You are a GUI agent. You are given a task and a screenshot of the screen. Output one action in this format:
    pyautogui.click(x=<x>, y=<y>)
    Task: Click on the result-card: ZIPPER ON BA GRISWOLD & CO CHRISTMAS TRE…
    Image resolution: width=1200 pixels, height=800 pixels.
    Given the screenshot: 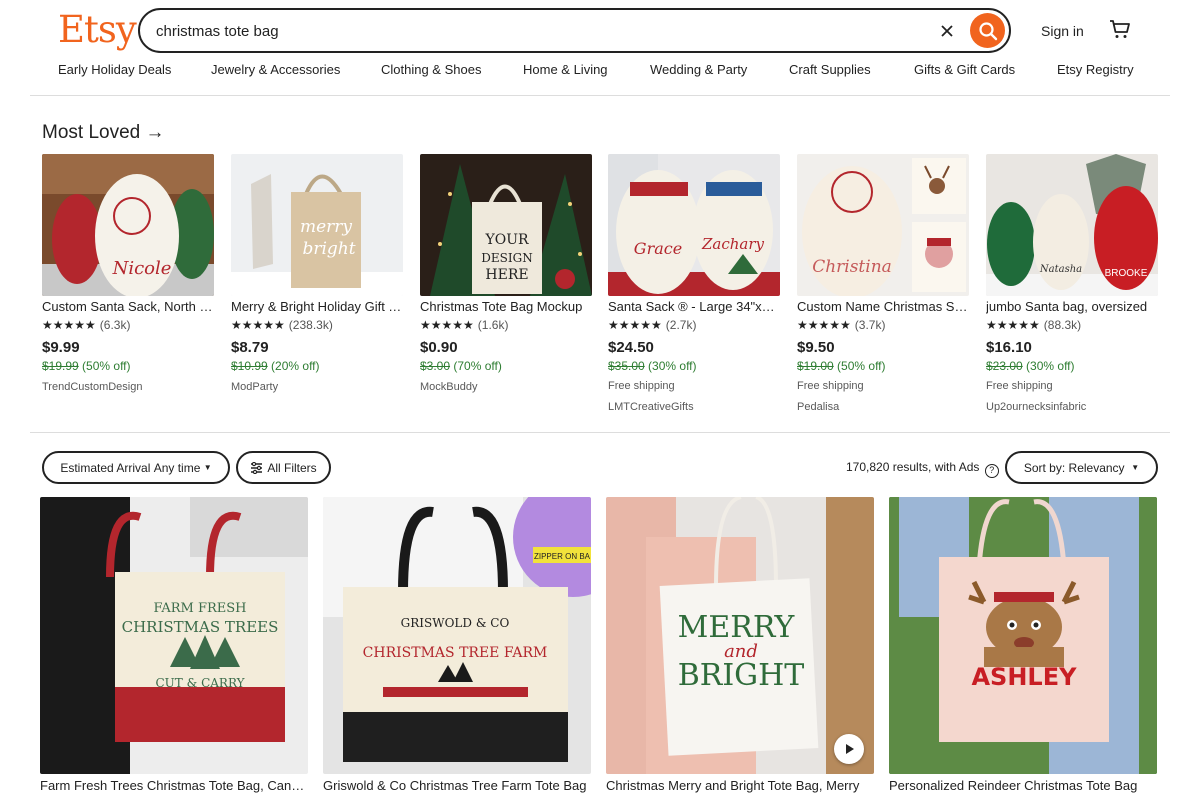 What is the action you would take?
    pyautogui.click(x=457, y=648)
    